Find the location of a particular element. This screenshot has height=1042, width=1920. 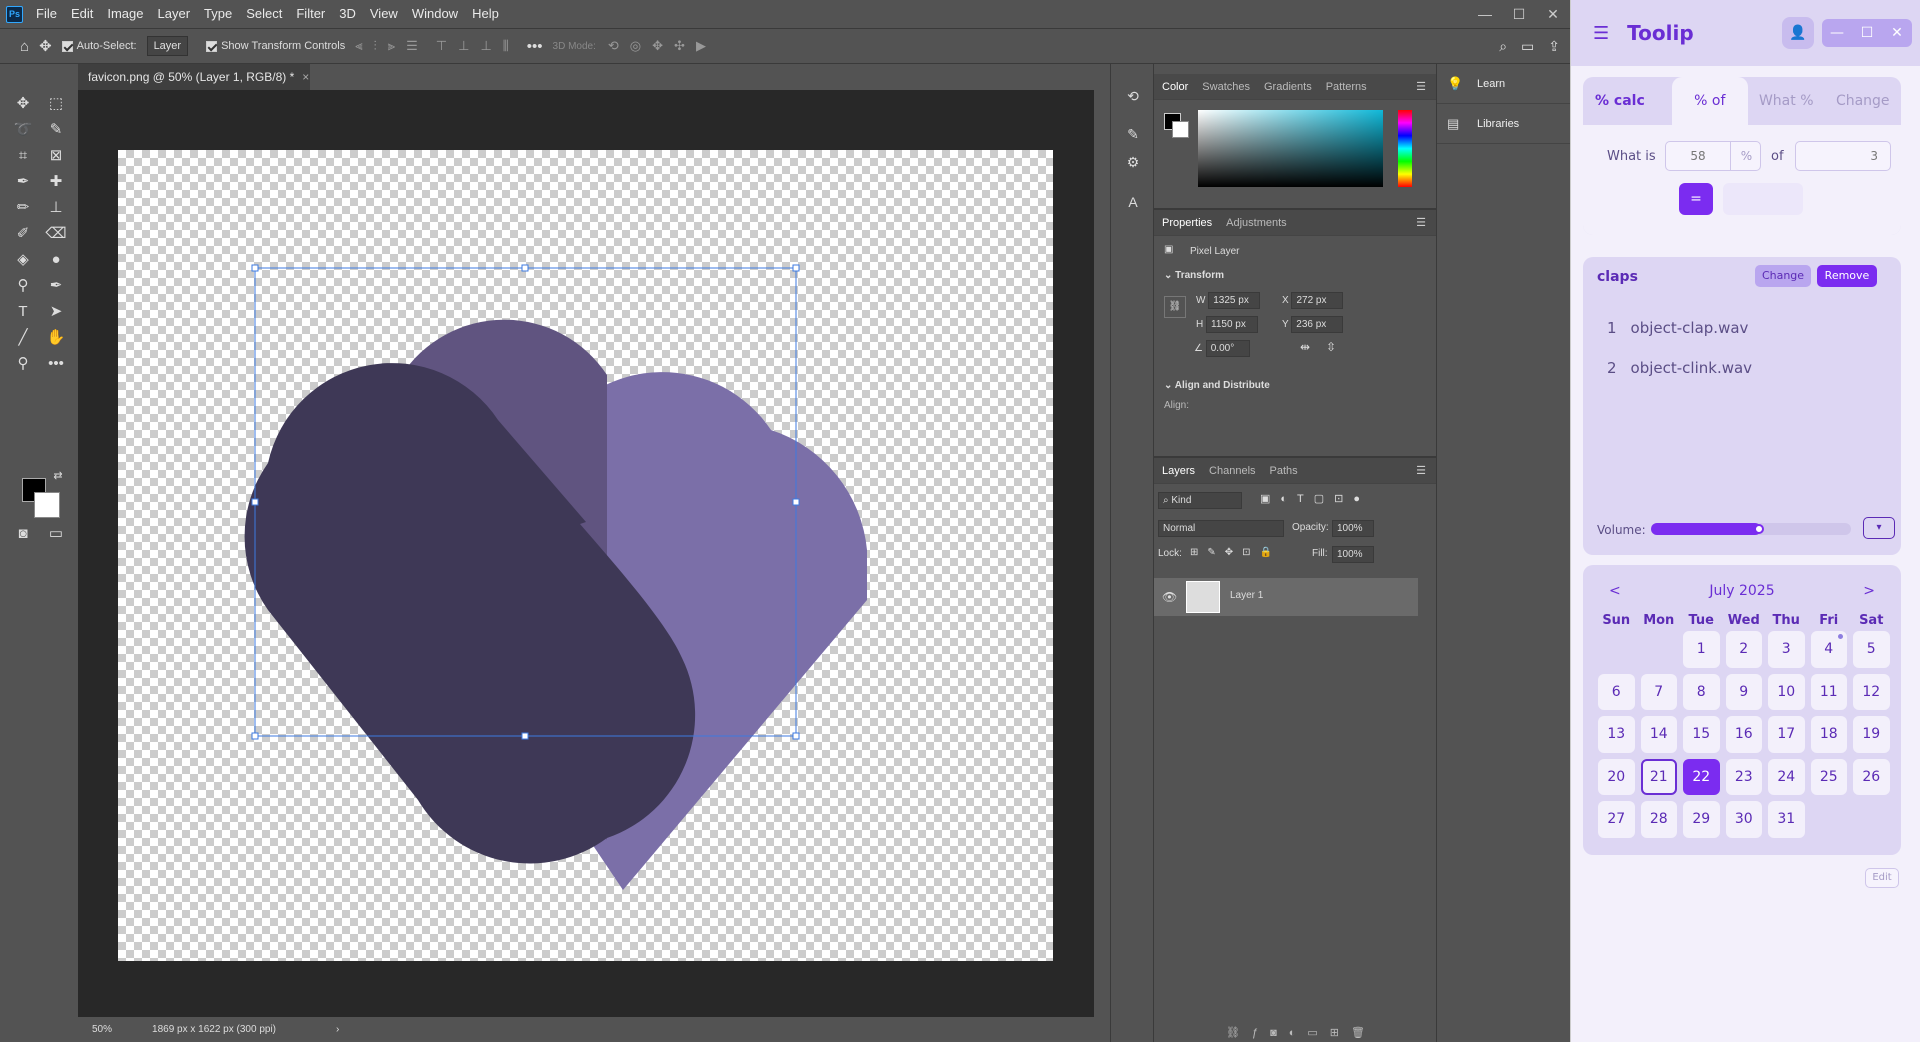

auto-select-checkbox: Auto-Select: is located at coordinates (99, 46).